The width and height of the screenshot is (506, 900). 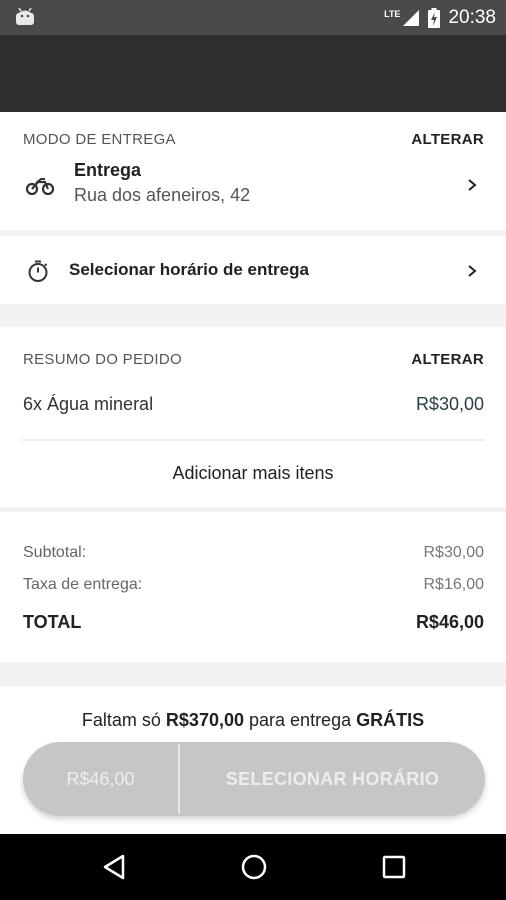 What do you see at coordinates (253, 473) in the screenshot?
I see `add-more-items-button: Adicionar mais itens` at bounding box center [253, 473].